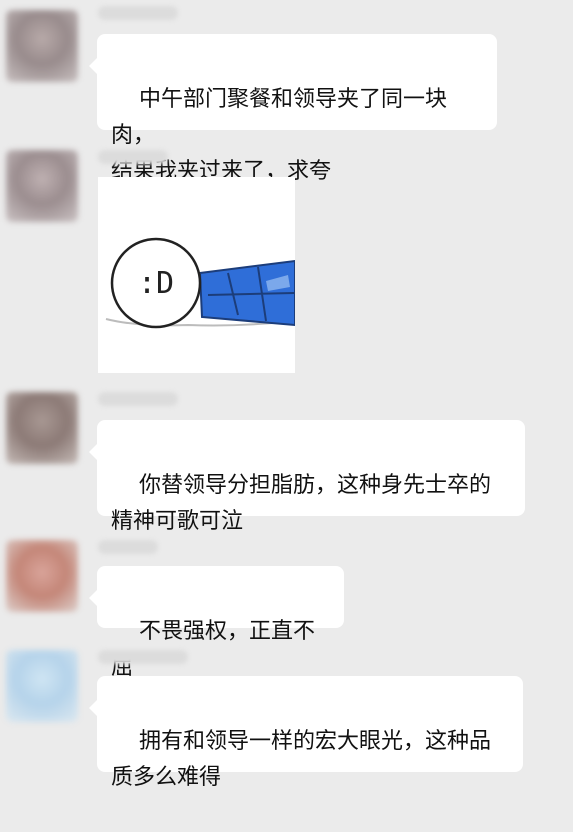 Image resolution: width=573 pixels, height=832 pixels. I want to click on message-bubble: 中午部门聚餐和领导夹了同一块肉， 结果我夹过来了，求夸, so click(293, 109).